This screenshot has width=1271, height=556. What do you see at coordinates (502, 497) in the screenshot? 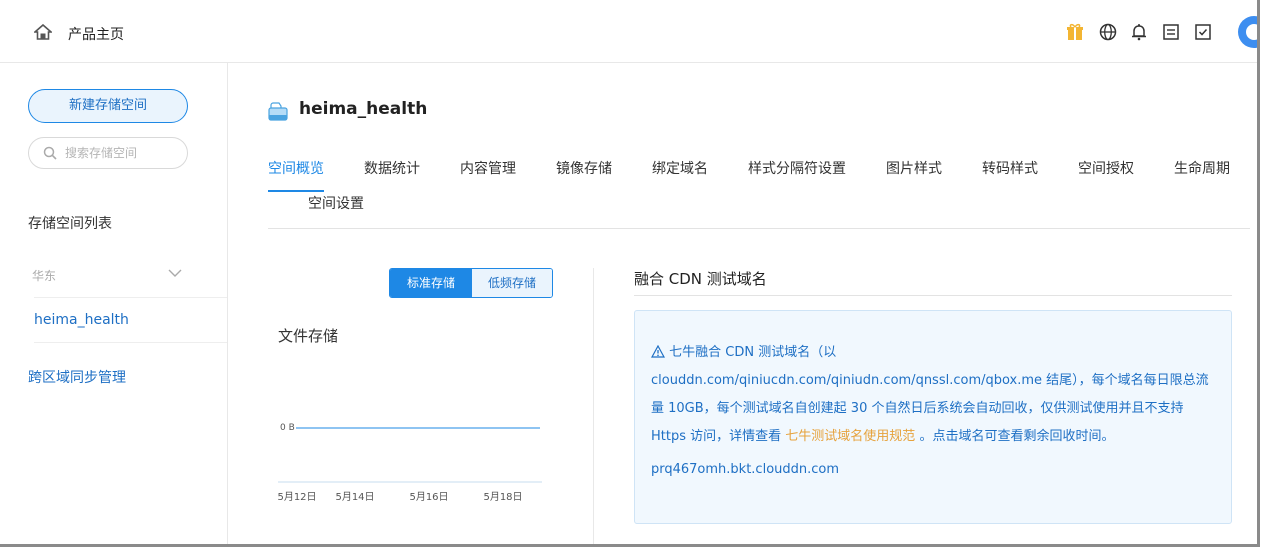
I see `x-tick-label: 5月18日` at bounding box center [502, 497].